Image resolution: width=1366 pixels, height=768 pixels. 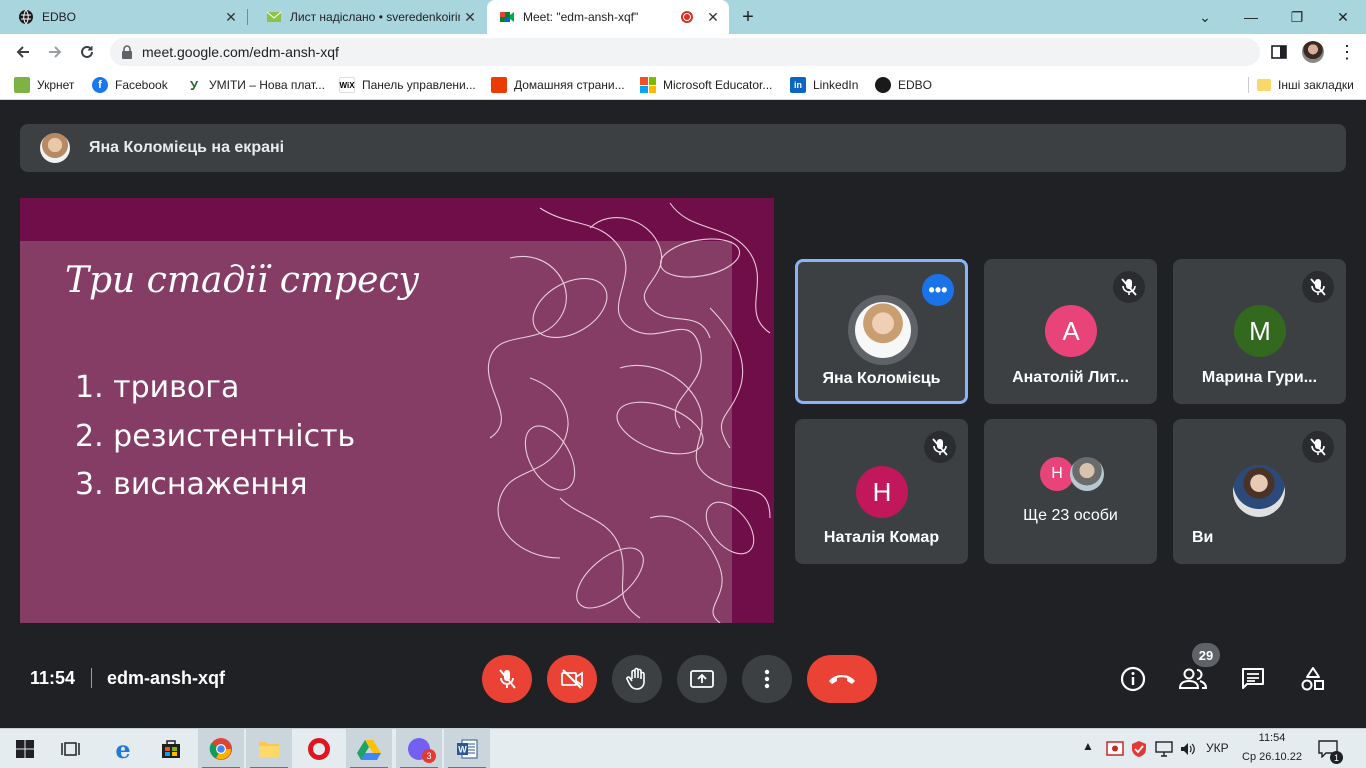 What do you see at coordinates (1188, 749) in the screenshot?
I see `volume-icon` at bounding box center [1188, 749].